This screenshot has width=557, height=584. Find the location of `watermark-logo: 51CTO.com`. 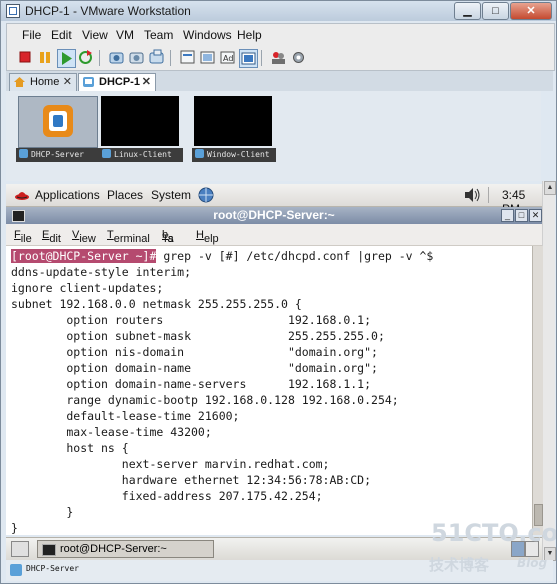

watermark-logo: 51CTO.com is located at coordinates (494, 533).